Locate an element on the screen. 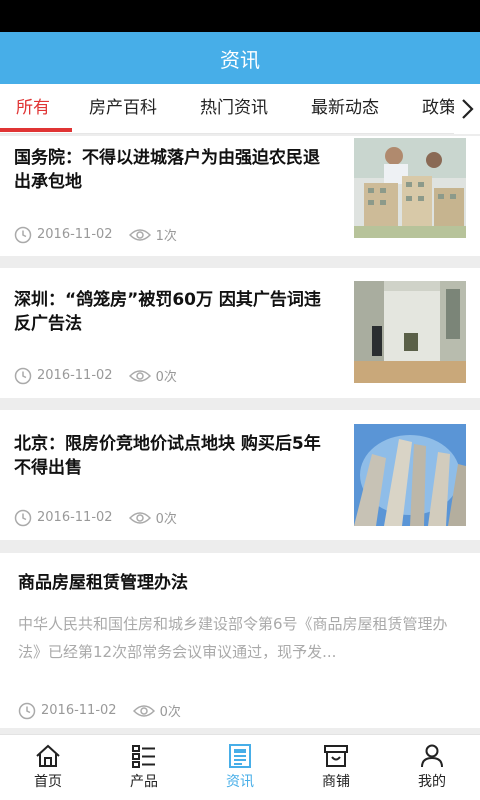 This screenshot has height=800, width=480. nav-mine-label: 我的 is located at coordinates (432, 782).